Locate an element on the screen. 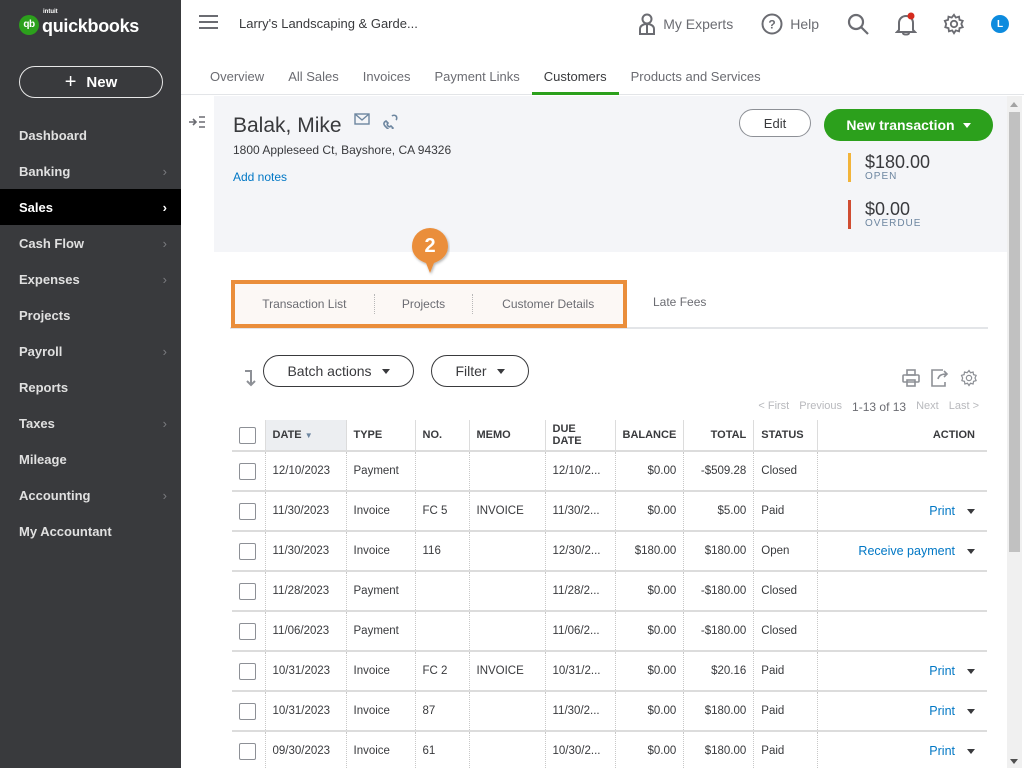  sidebar-item-projects: Projects is located at coordinates (90, 315).